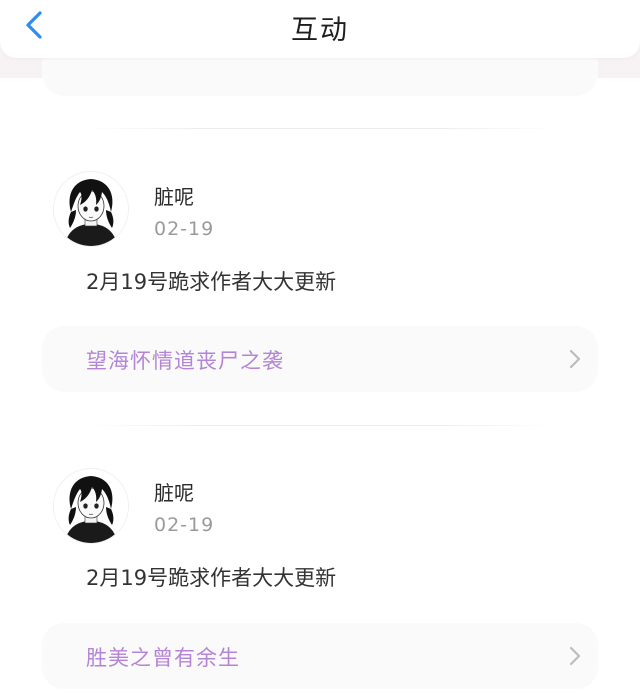 This screenshot has height=699, width=640. I want to click on header-bar: 互动, so click(320, 29).